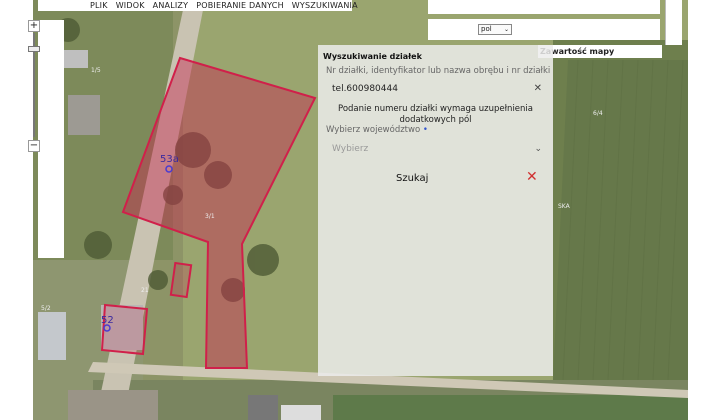  I want to click on zoom-slider-handle, so click(34, 49).